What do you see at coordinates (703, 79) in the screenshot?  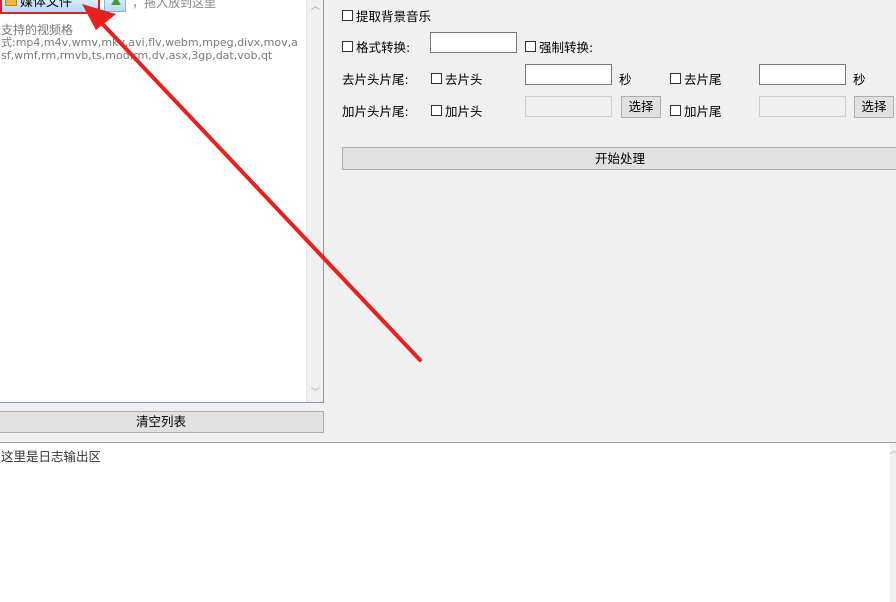 I see `trim-tail-label: 去片尾` at bounding box center [703, 79].